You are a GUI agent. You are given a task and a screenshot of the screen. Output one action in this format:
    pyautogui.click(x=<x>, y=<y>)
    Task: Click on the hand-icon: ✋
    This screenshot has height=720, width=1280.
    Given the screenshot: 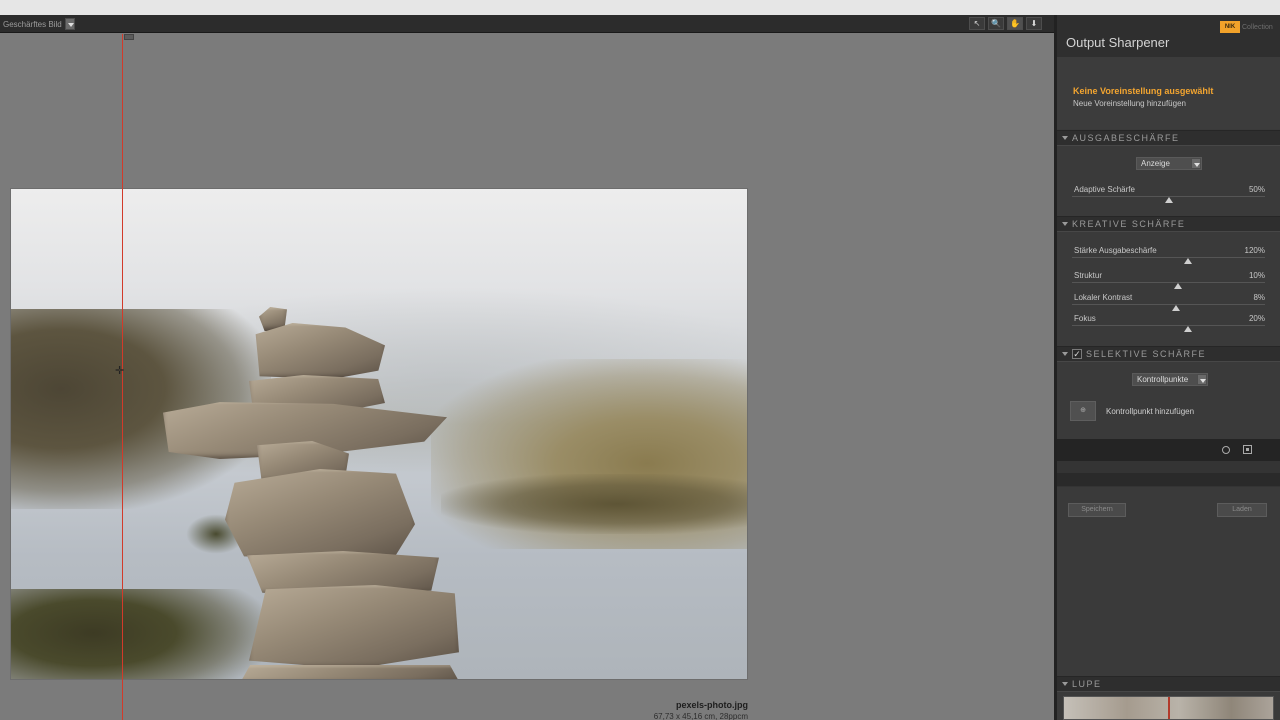 What is the action you would take?
    pyautogui.click(x=1015, y=23)
    